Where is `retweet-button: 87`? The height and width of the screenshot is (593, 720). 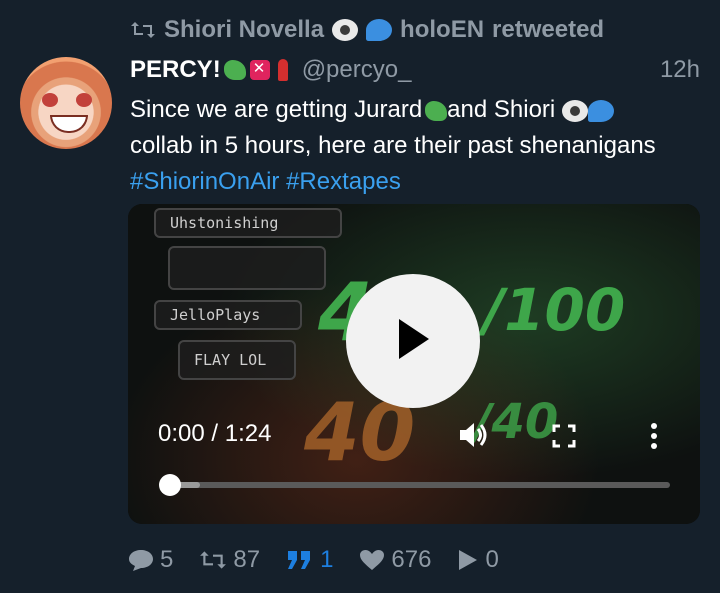 retweet-button: 87 is located at coordinates (229, 560).